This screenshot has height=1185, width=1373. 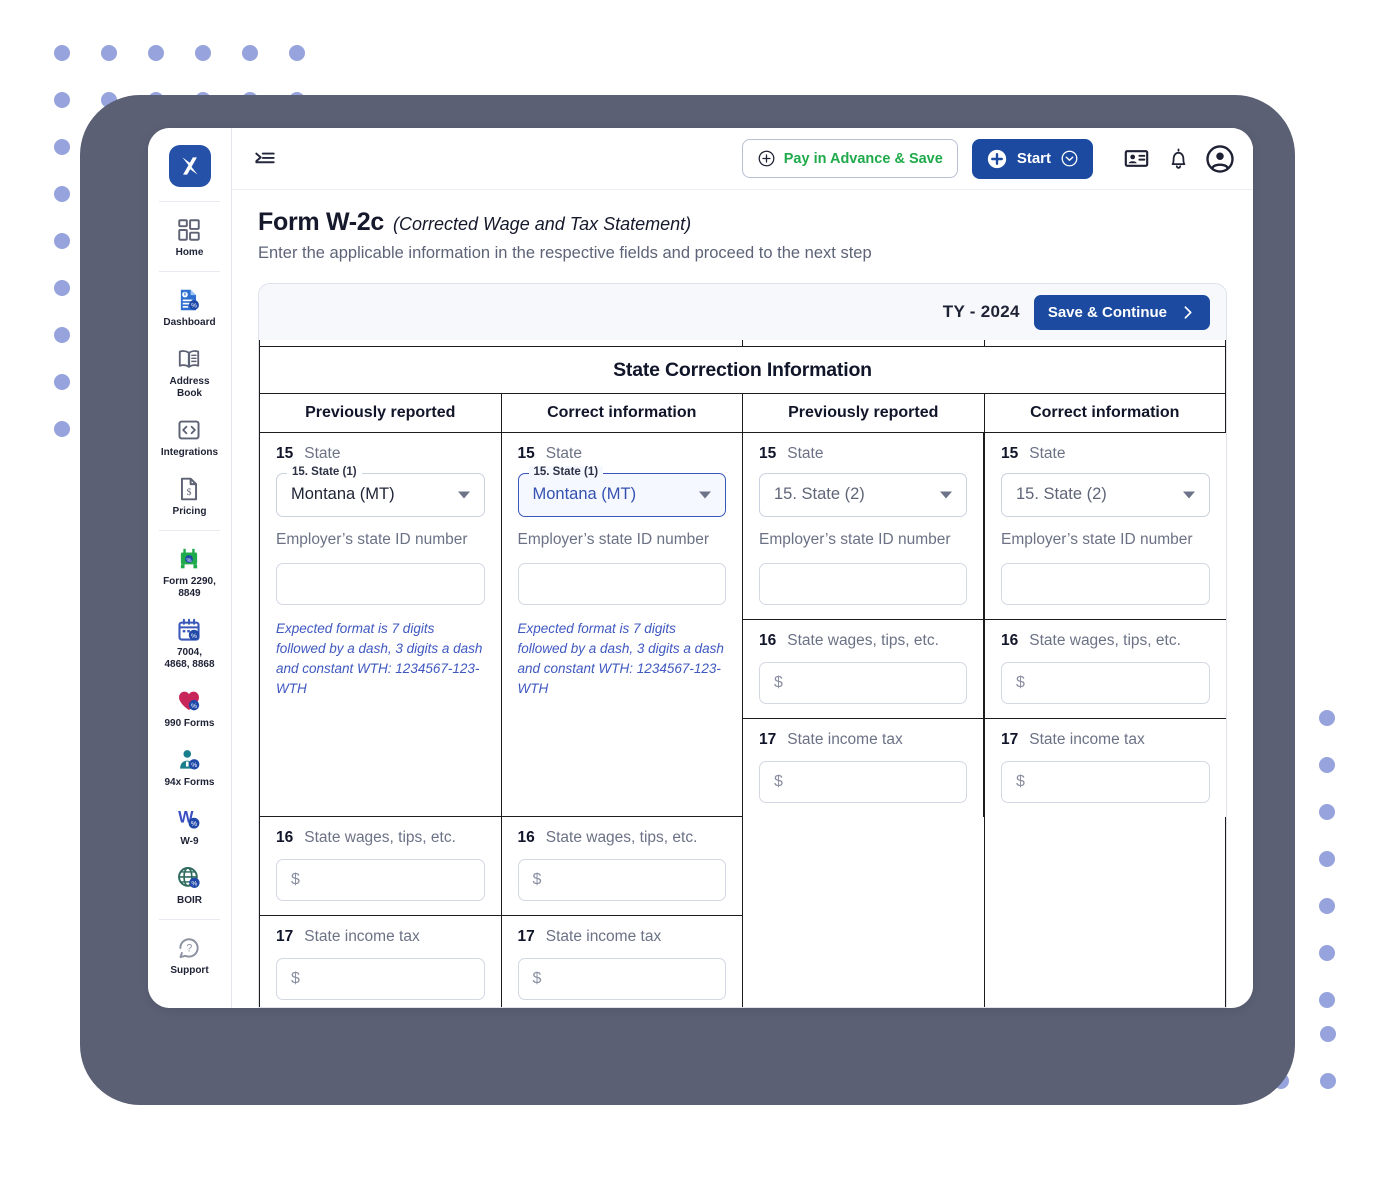 I want to click on wages-input-correct-1: $, so click(x=621, y=880).